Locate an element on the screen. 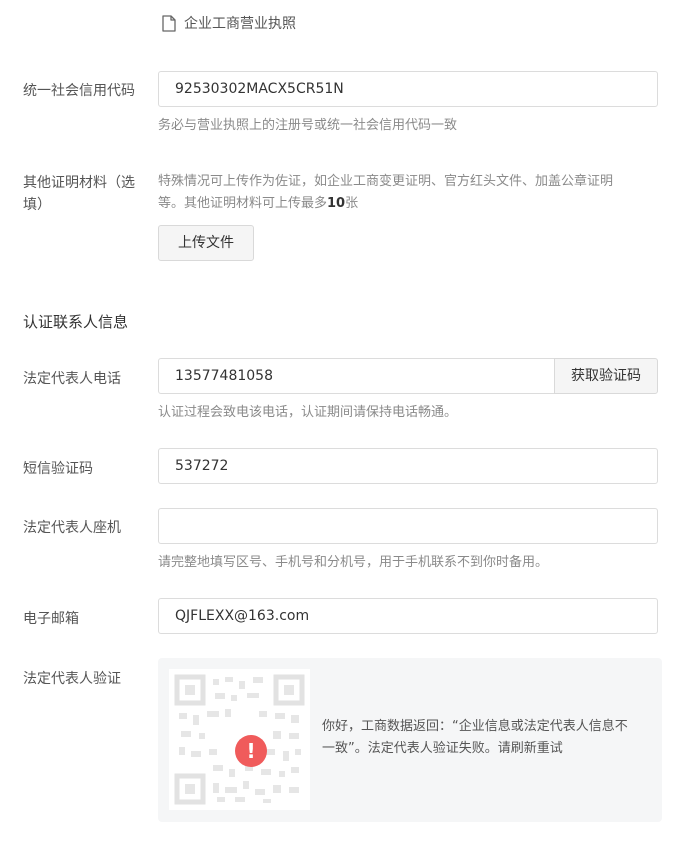  legal-phone-label: 法定代表人电话 is located at coordinates (72, 379).